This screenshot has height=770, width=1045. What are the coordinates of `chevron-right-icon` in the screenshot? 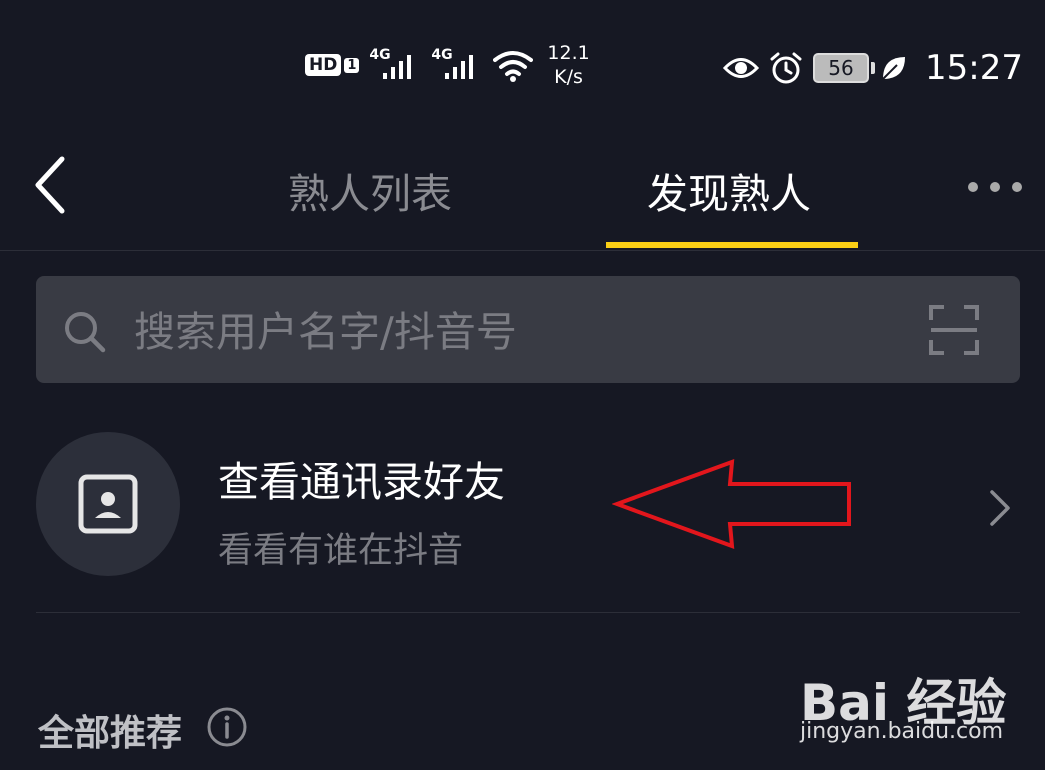 It's located at (1000, 508).